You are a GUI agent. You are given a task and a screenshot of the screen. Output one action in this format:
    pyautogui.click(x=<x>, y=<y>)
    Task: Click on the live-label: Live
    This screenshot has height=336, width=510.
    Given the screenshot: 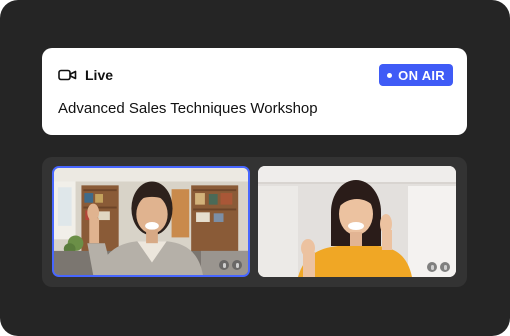 What is the action you would take?
    pyautogui.click(x=99, y=75)
    